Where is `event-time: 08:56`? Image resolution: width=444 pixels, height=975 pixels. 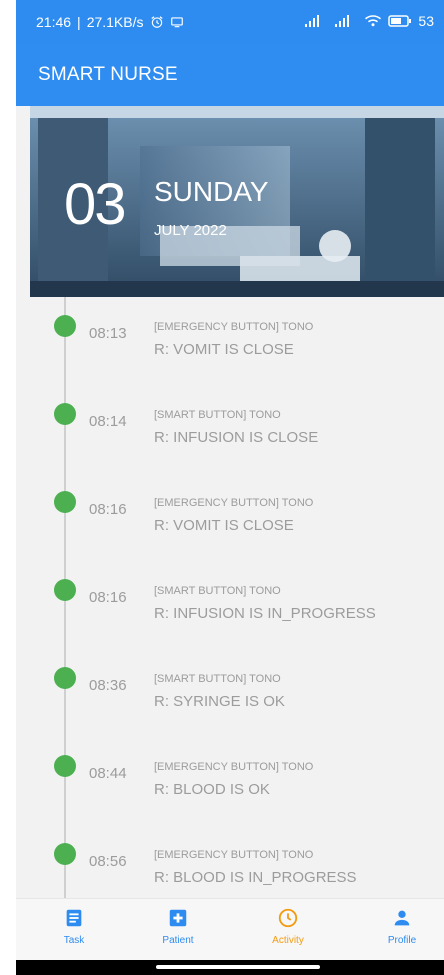 event-time: 08:56 is located at coordinates (108, 861).